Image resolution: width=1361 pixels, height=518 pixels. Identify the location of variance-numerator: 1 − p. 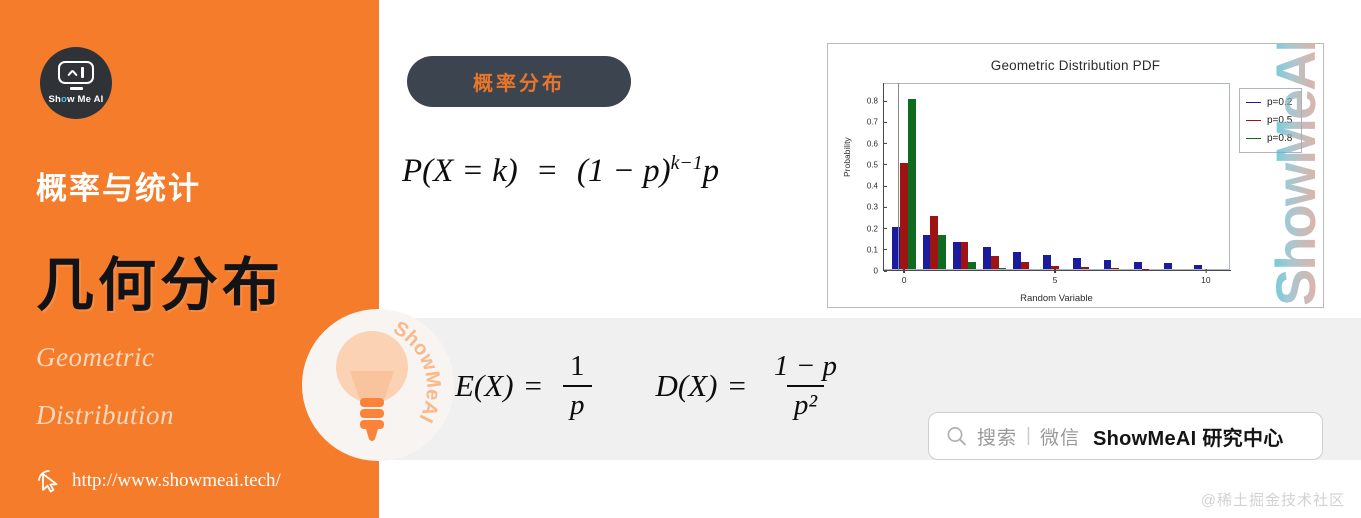
(805, 366).